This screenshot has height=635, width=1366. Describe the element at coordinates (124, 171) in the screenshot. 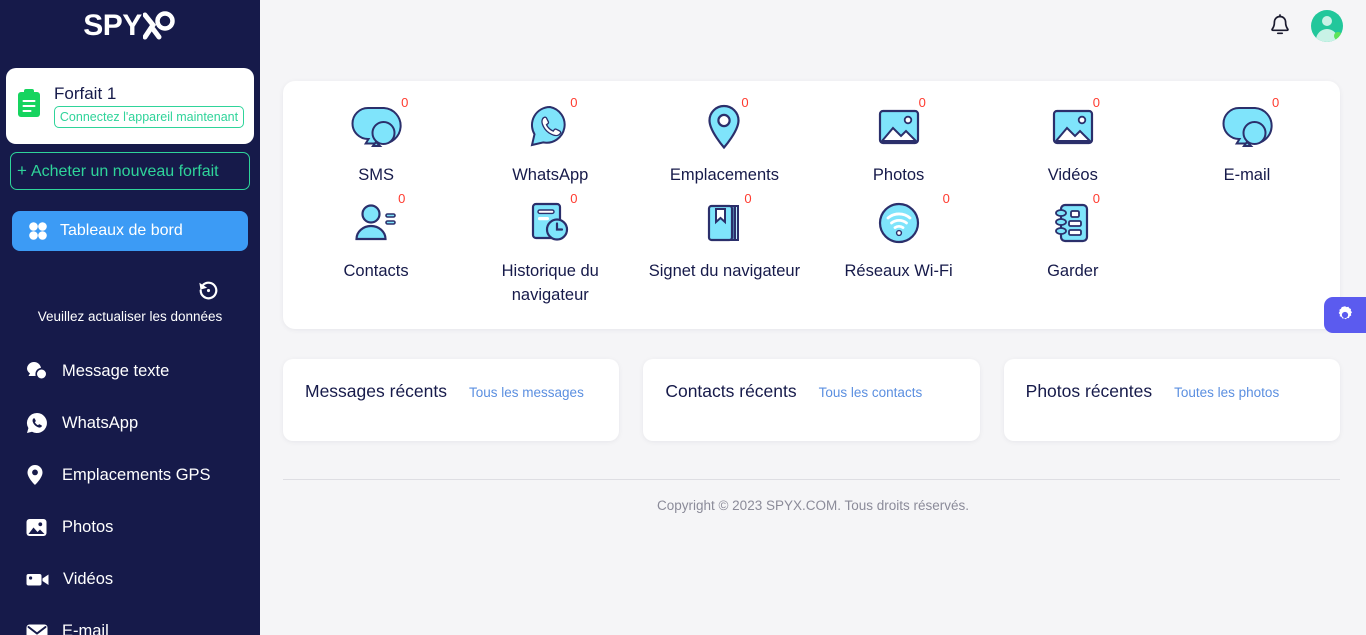

I see `buy-plan-label: Acheter un nouveau forfait` at that location.